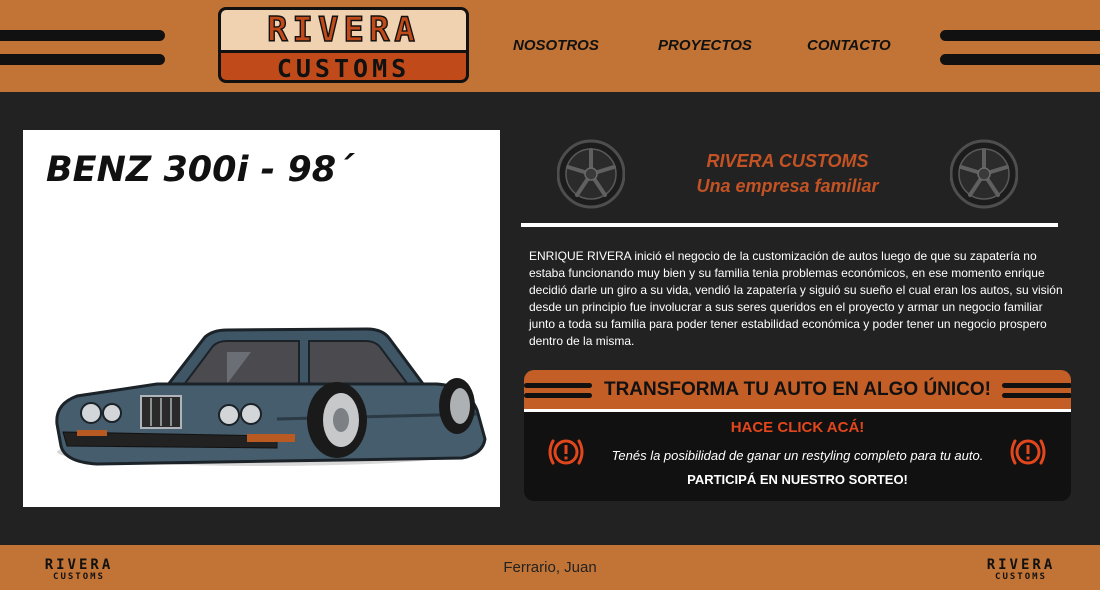 The image size is (1100, 590). Describe the element at coordinates (1020, 59) in the screenshot. I see `header-stripe-right-bottom` at that location.